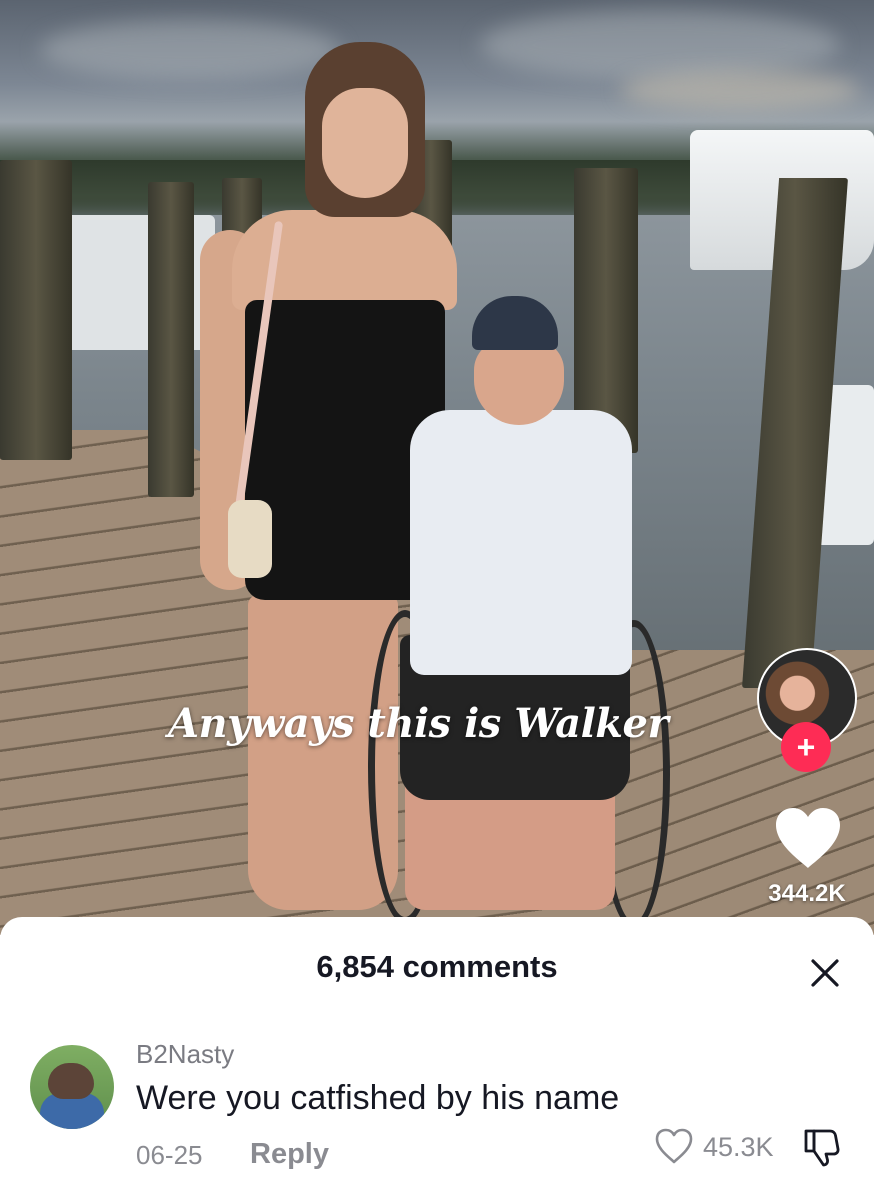 The height and width of the screenshot is (1200, 874). What do you see at coordinates (71, 1081) in the screenshot?
I see `avatar-figure-head` at bounding box center [71, 1081].